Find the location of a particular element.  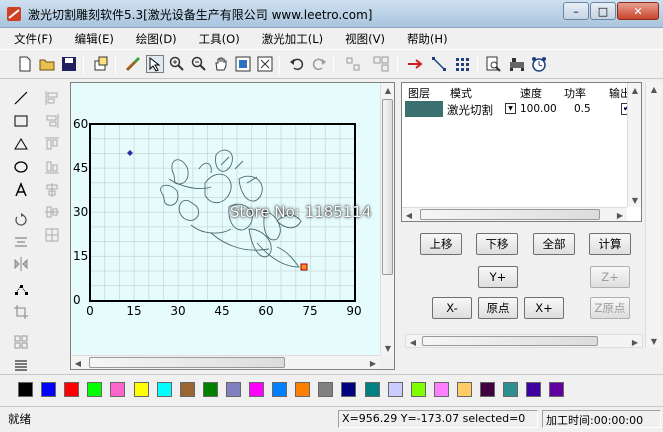

menu-view: 视图(V) is located at coordinates (362, 38).